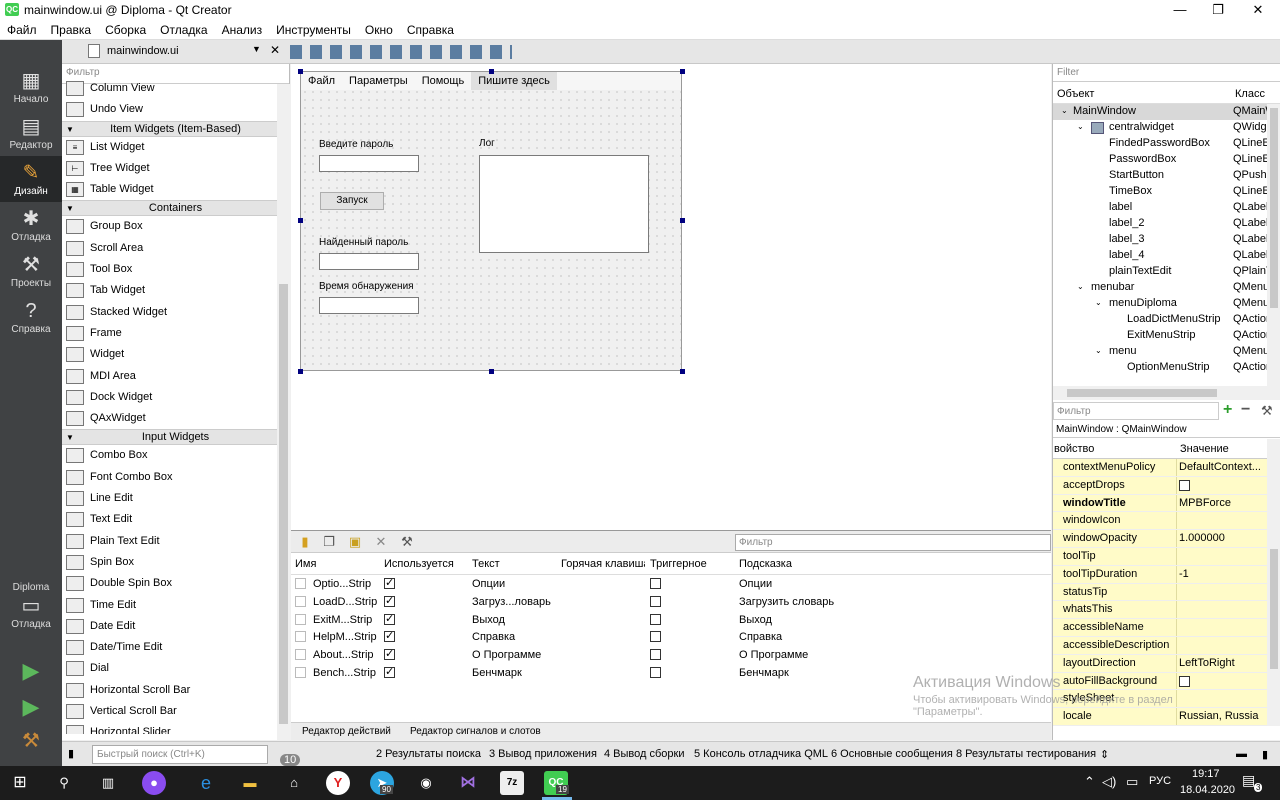 The width and height of the screenshot is (1280, 800). Describe the element at coordinates (250, 783) in the screenshot. I see `file-explorer-icon: ▬` at that location.